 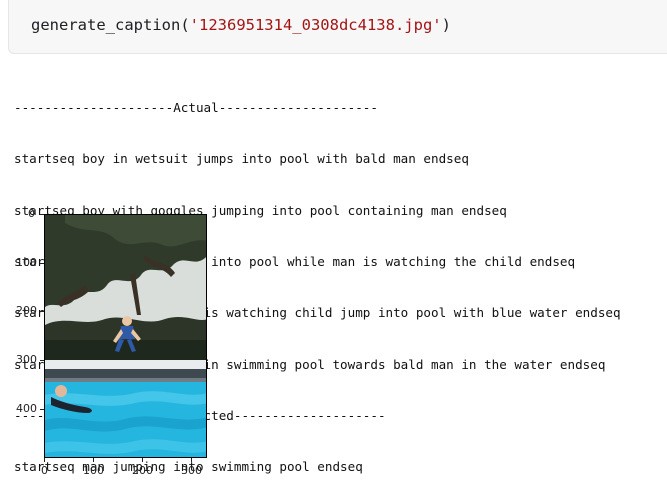 I want to click on x-tick-label: 200, so click(x=142, y=470).